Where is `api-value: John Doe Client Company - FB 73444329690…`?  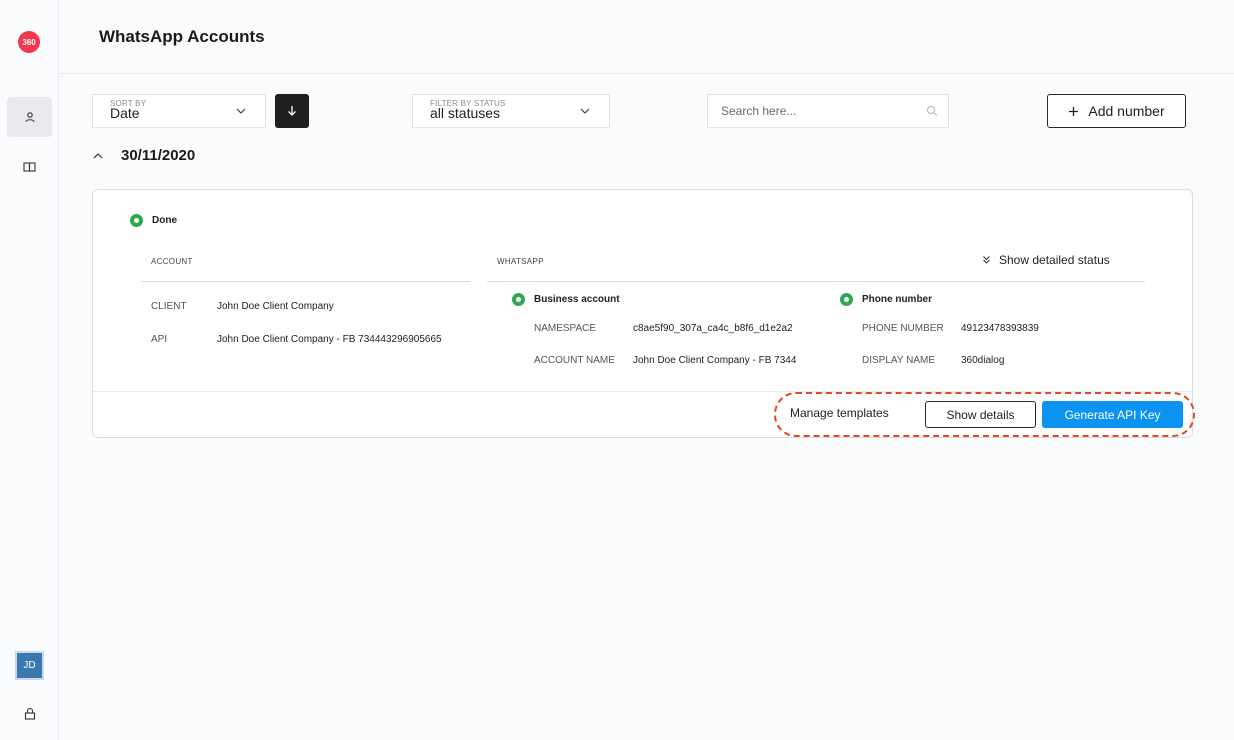 api-value: John Doe Client Company - FB 73444329690… is located at coordinates (329, 339).